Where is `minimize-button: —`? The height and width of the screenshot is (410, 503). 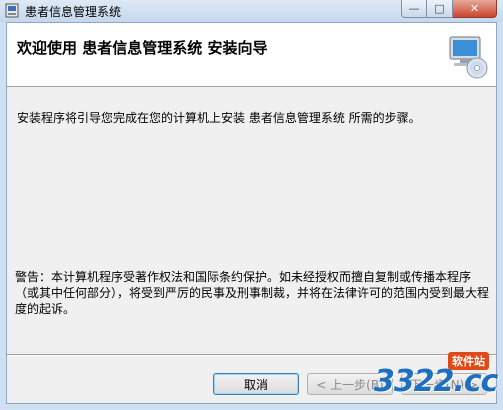 minimize-button: — is located at coordinates (414, 9).